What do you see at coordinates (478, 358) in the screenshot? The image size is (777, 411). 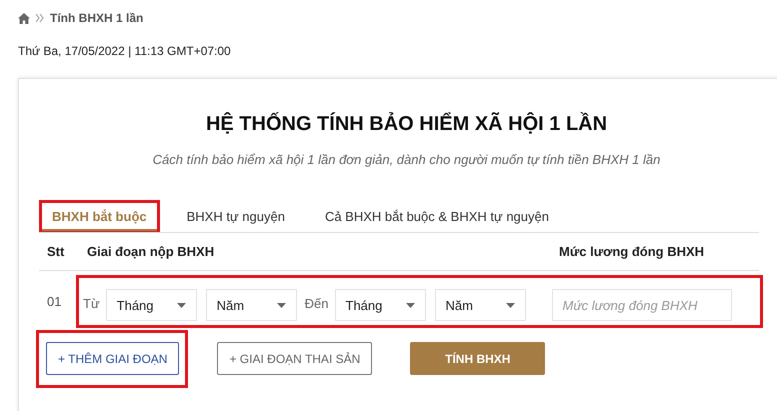 I see `calculate-button: TÍNH BHXH` at bounding box center [478, 358].